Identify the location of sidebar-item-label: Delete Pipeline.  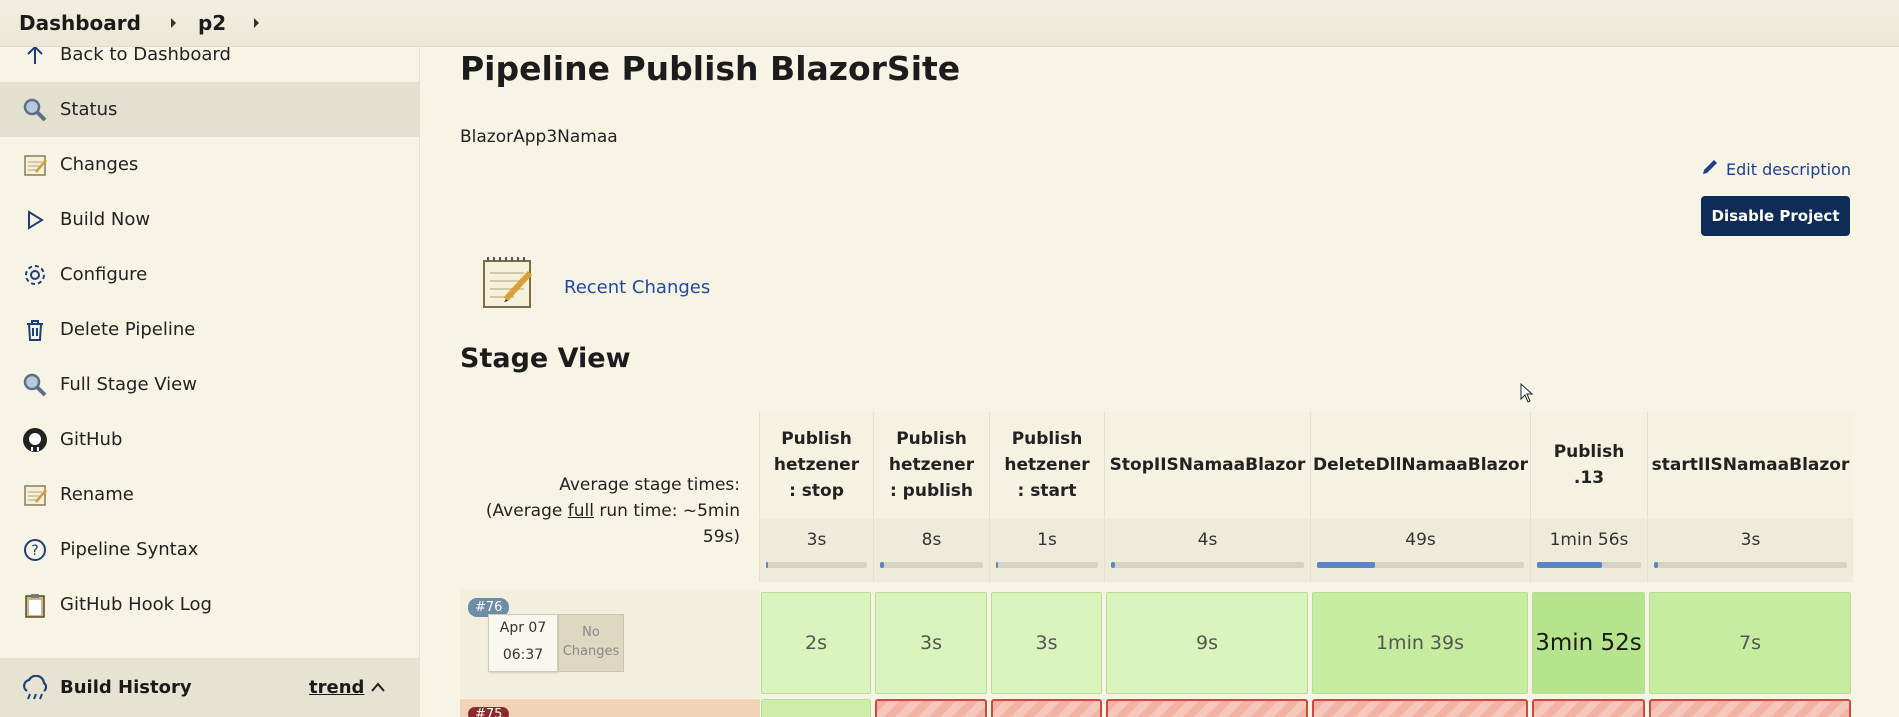
(128, 329).